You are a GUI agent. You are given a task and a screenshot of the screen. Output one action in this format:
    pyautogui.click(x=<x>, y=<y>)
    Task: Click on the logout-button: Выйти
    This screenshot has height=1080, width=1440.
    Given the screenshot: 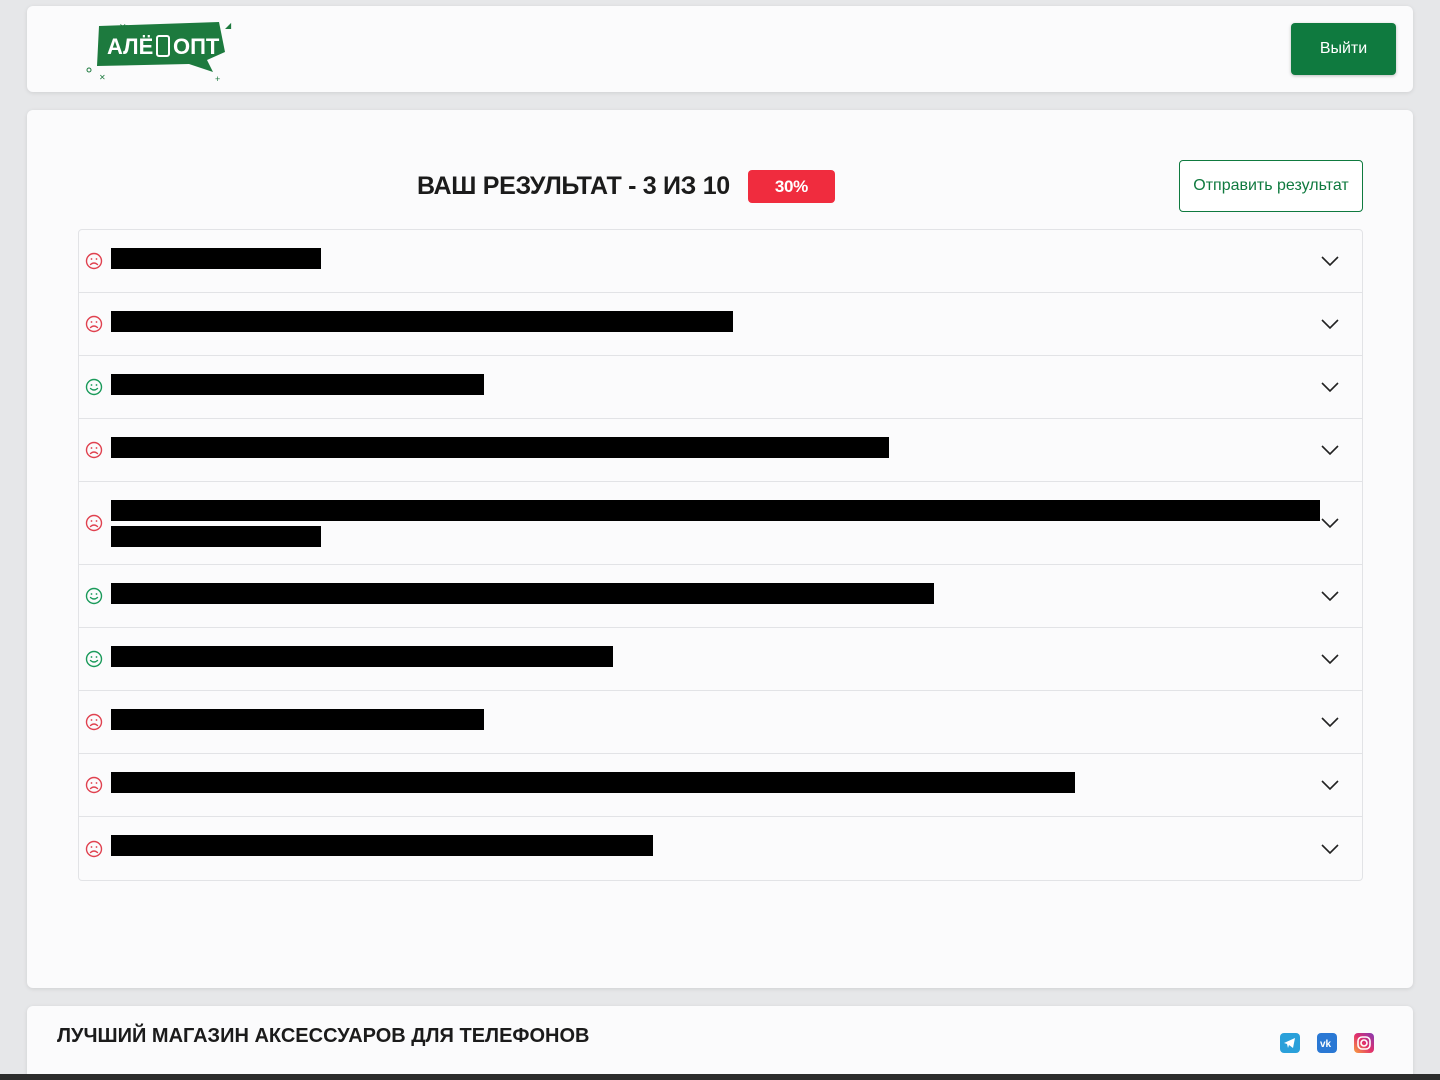 What is the action you would take?
    pyautogui.click(x=1343, y=49)
    